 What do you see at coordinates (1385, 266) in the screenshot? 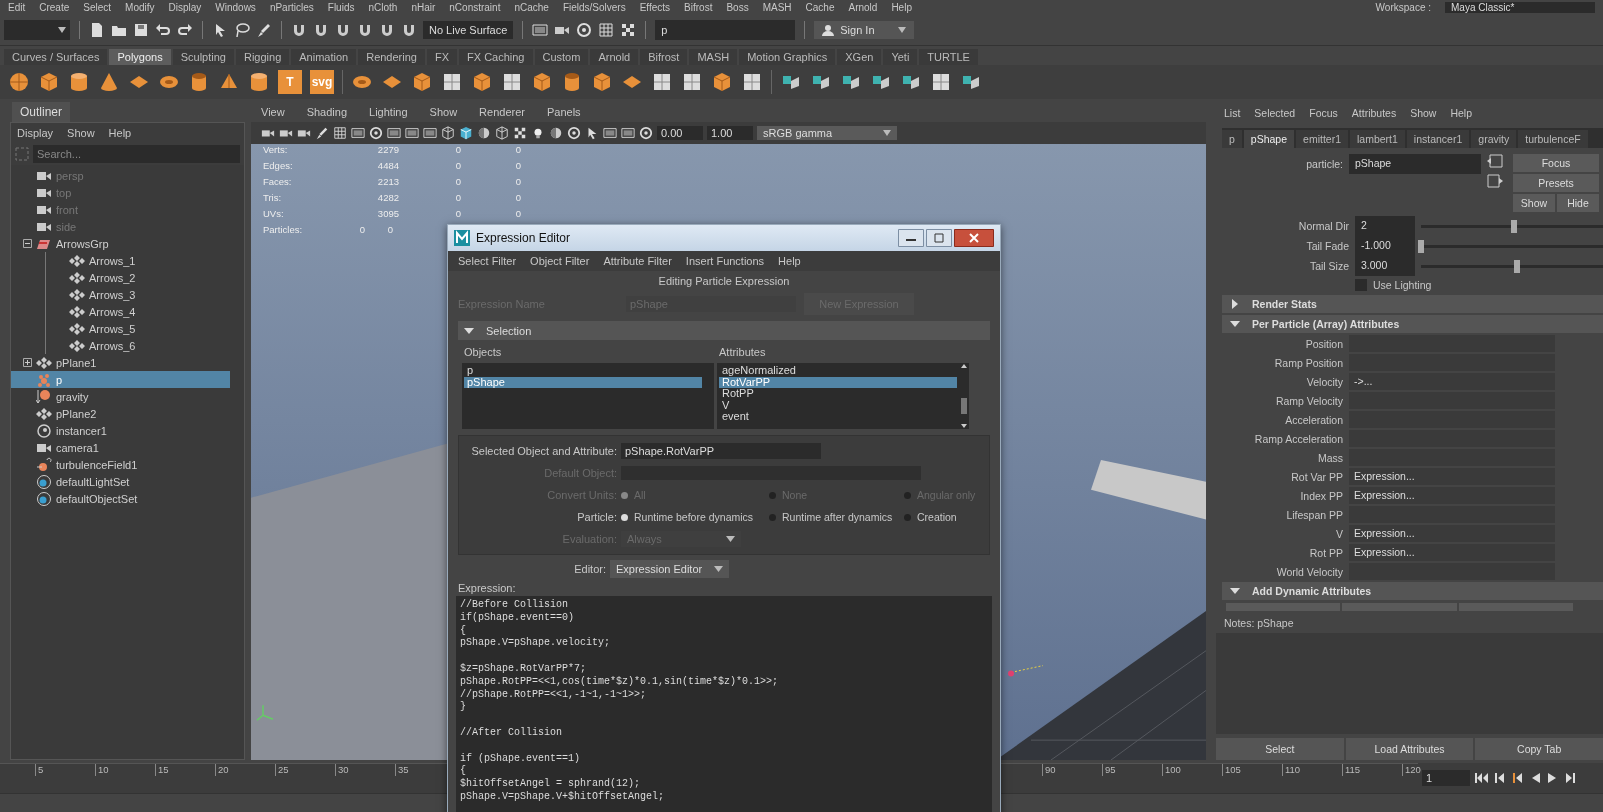
I see `value-field: 3.000` at bounding box center [1385, 266].